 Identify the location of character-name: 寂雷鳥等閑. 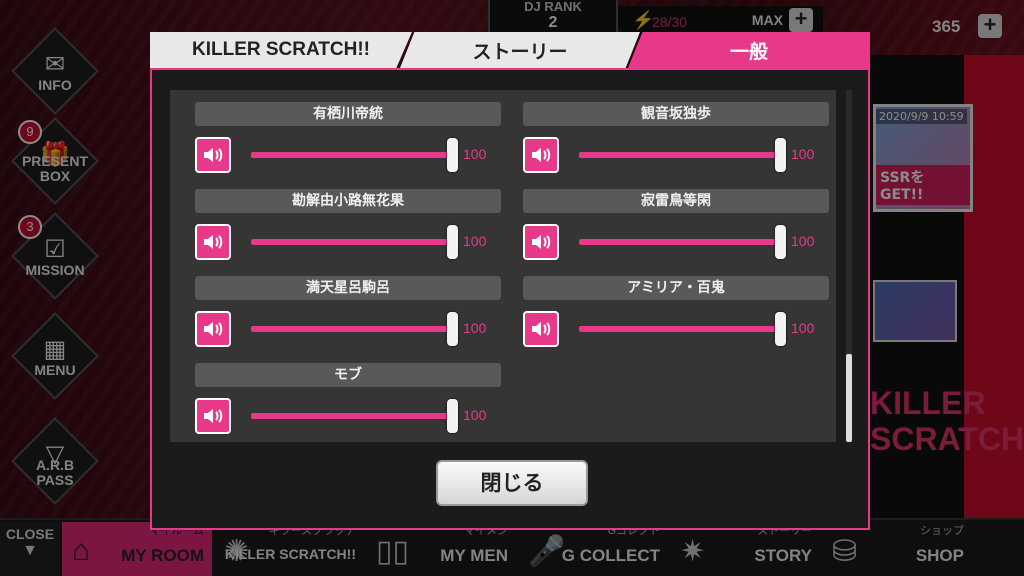
(676, 201).